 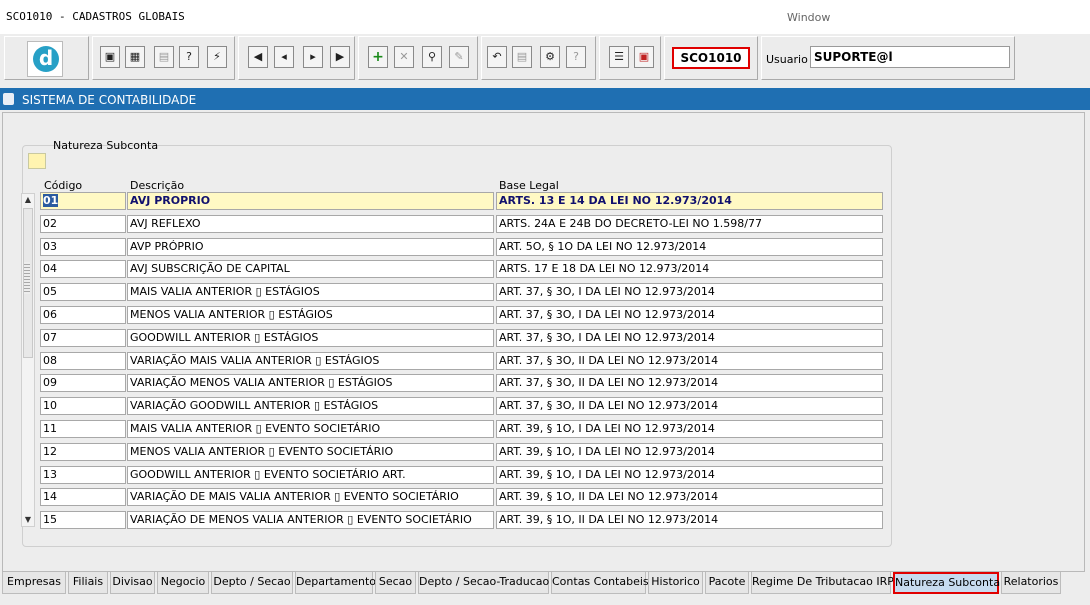 I want to click on vertical-scrollbar: ▲ ▼, so click(x=28, y=360).